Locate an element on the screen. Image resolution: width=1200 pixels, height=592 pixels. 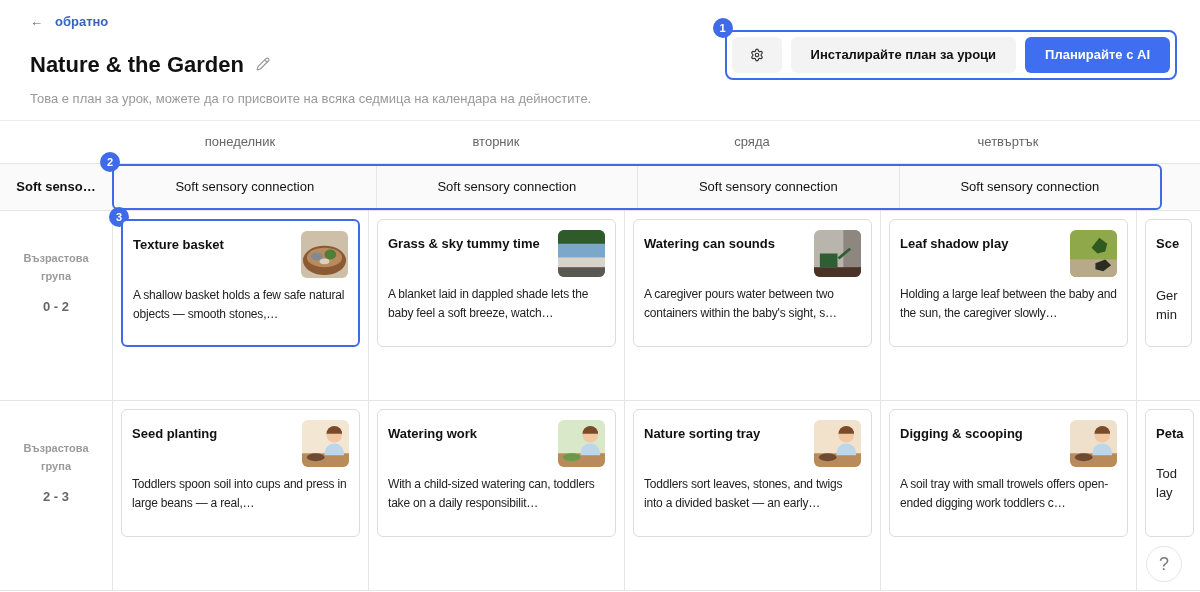
card-title: Leaf shadow play is located at coordinates (954, 244).